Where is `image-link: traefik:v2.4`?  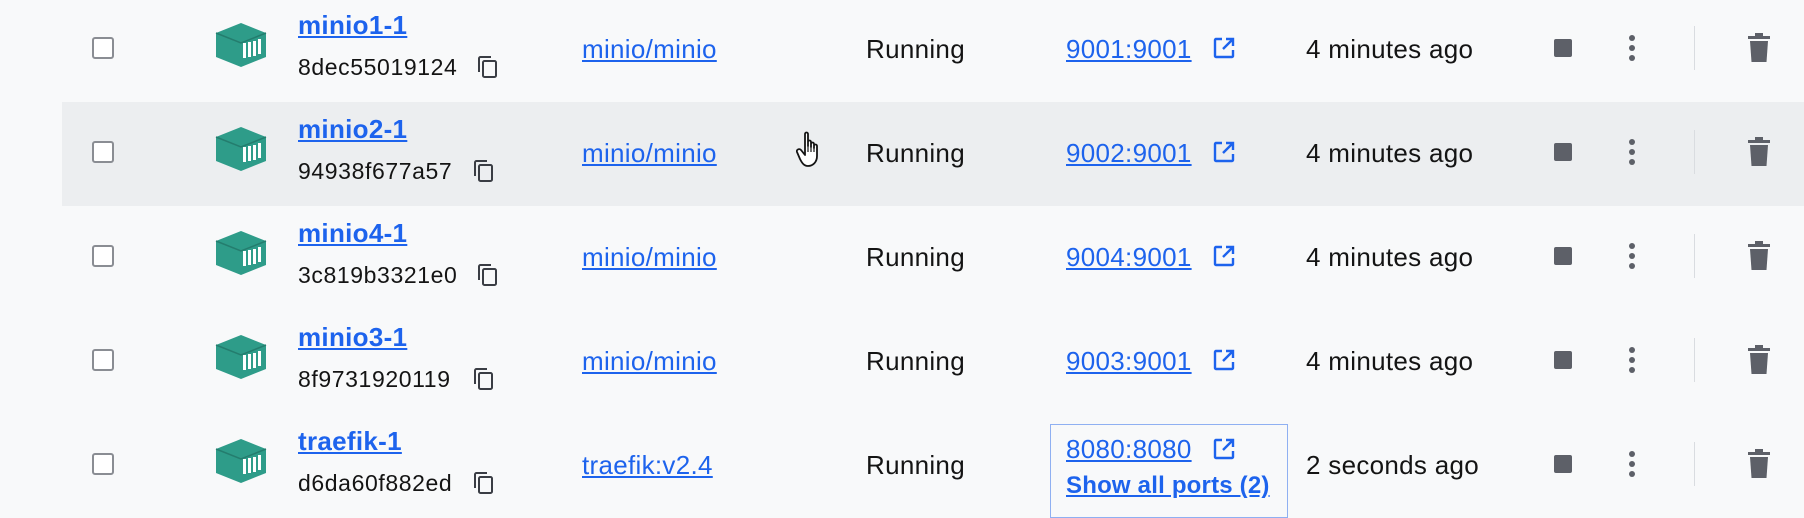 image-link: traefik:v2.4 is located at coordinates (647, 465).